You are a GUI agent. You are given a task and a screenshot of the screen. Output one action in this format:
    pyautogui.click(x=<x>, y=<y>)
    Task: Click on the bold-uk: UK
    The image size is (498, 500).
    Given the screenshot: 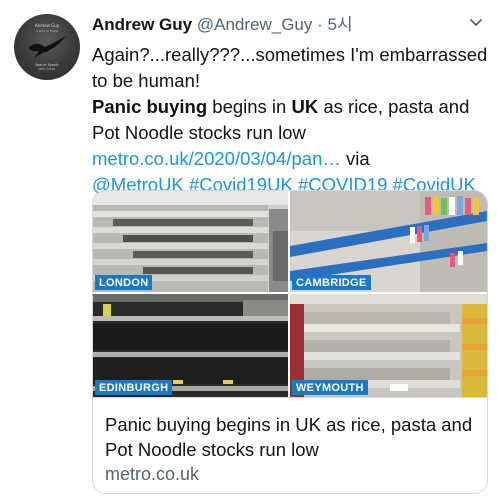 What is the action you would take?
    pyautogui.click(x=305, y=106)
    